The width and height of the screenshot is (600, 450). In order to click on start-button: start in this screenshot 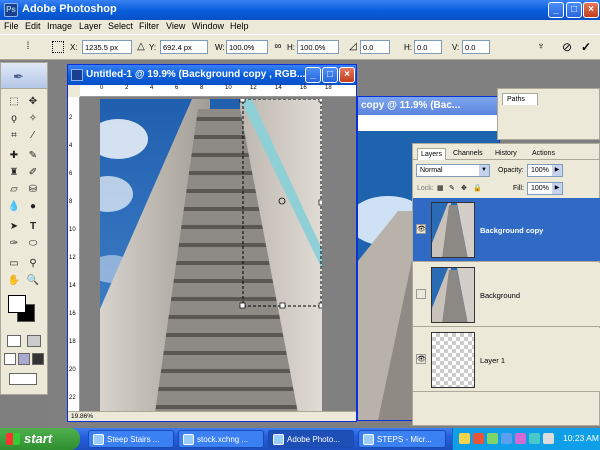, I will do `click(40, 439)`.